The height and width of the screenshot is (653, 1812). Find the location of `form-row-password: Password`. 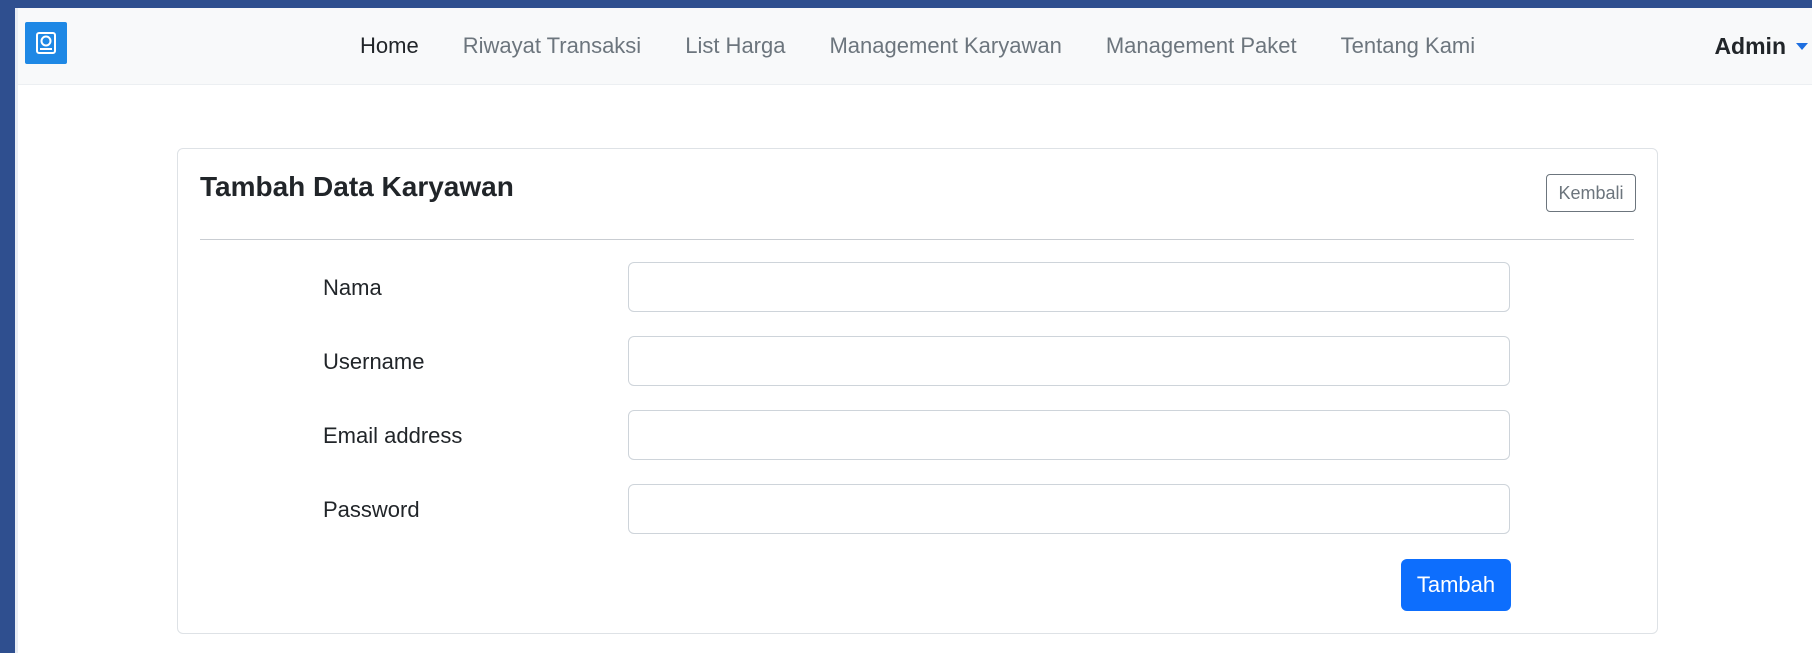

form-row-password: Password is located at coordinates (917, 510).